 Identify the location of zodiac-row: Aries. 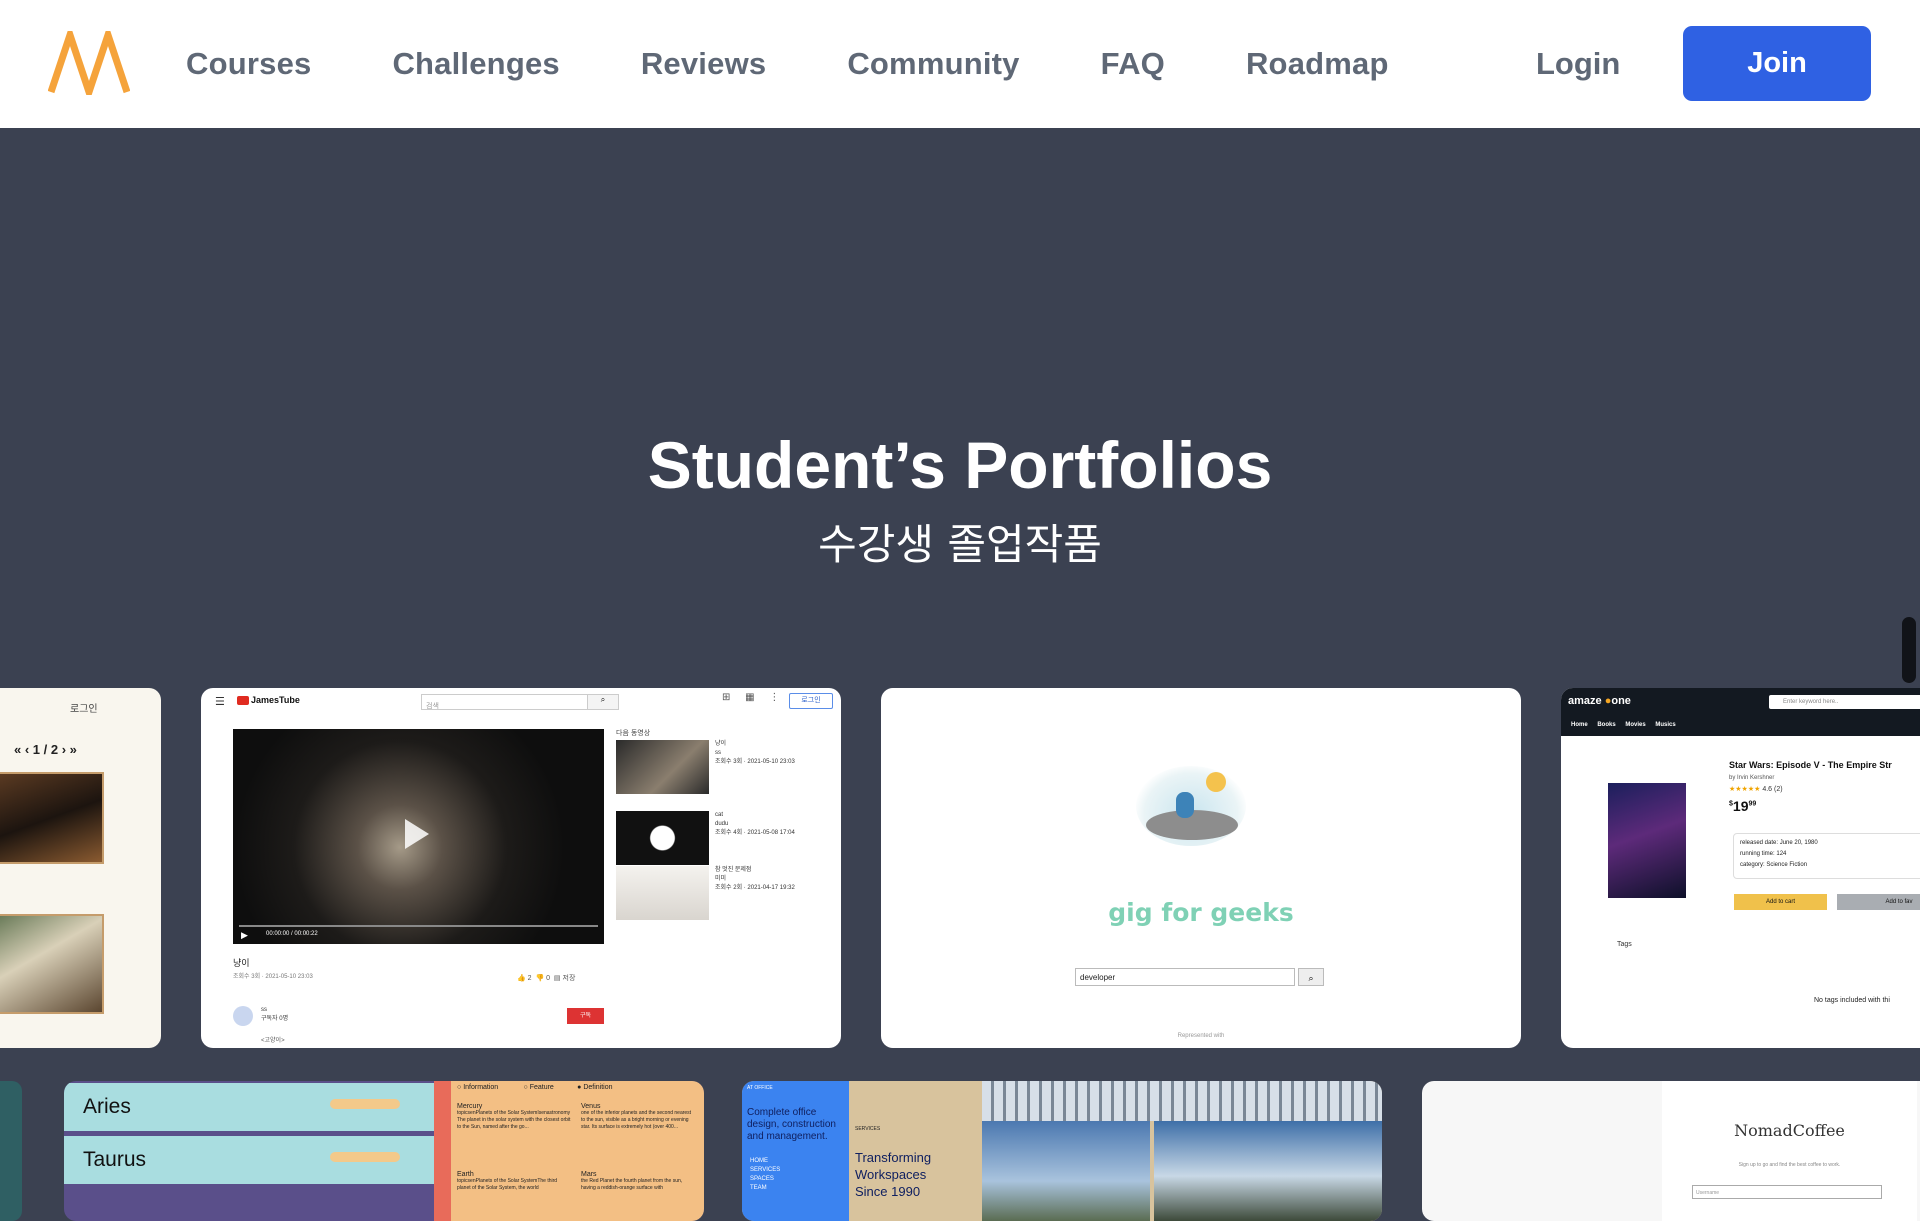
(249, 1108).